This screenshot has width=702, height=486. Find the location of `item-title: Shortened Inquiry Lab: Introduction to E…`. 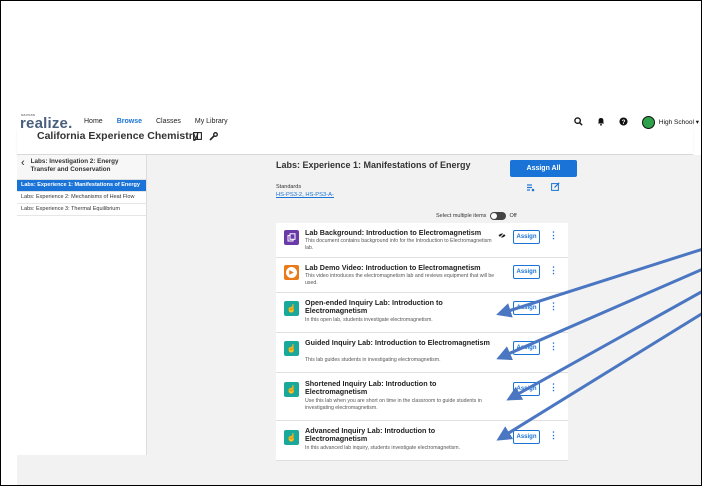

item-title: Shortened Inquiry Lab: Introduction to E… is located at coordinates (400, 388).